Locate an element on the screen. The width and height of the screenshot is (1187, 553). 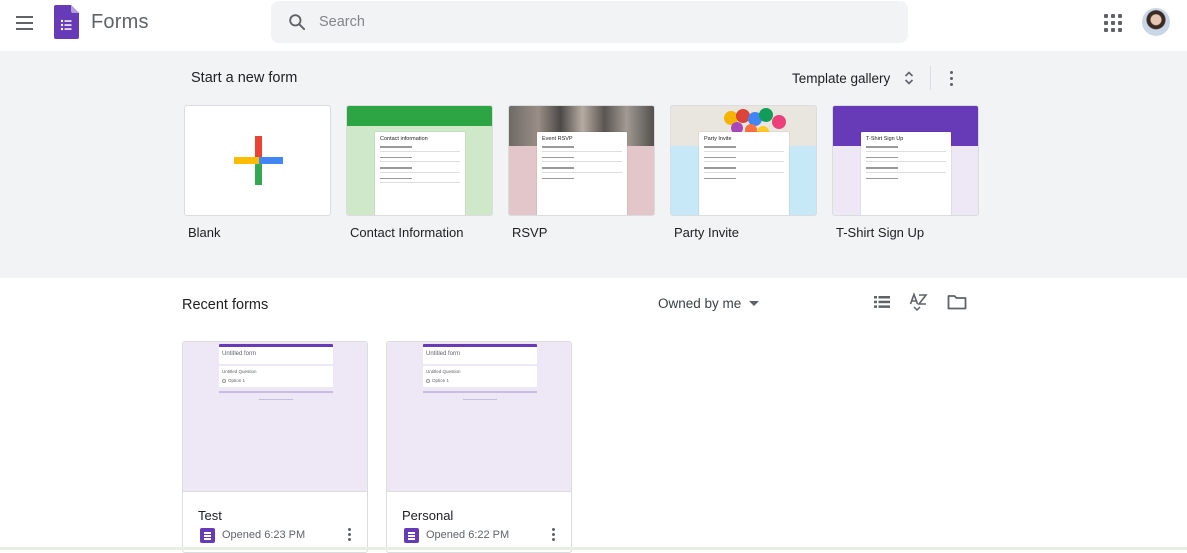
sort-az-icon is located at coordinates (919, 302).